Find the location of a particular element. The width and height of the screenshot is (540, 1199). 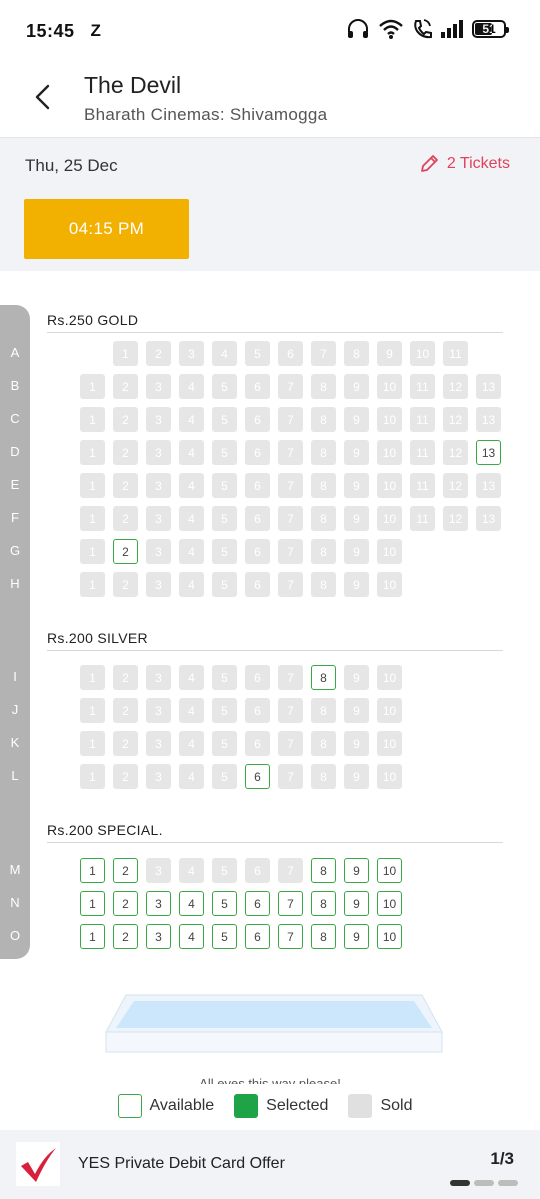

seat-C11: 11 is located at coordinates (422, 419).